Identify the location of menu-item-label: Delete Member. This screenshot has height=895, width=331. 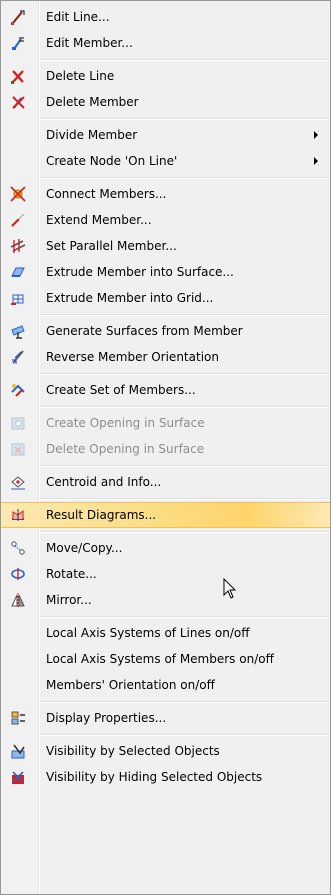
(92, 102).